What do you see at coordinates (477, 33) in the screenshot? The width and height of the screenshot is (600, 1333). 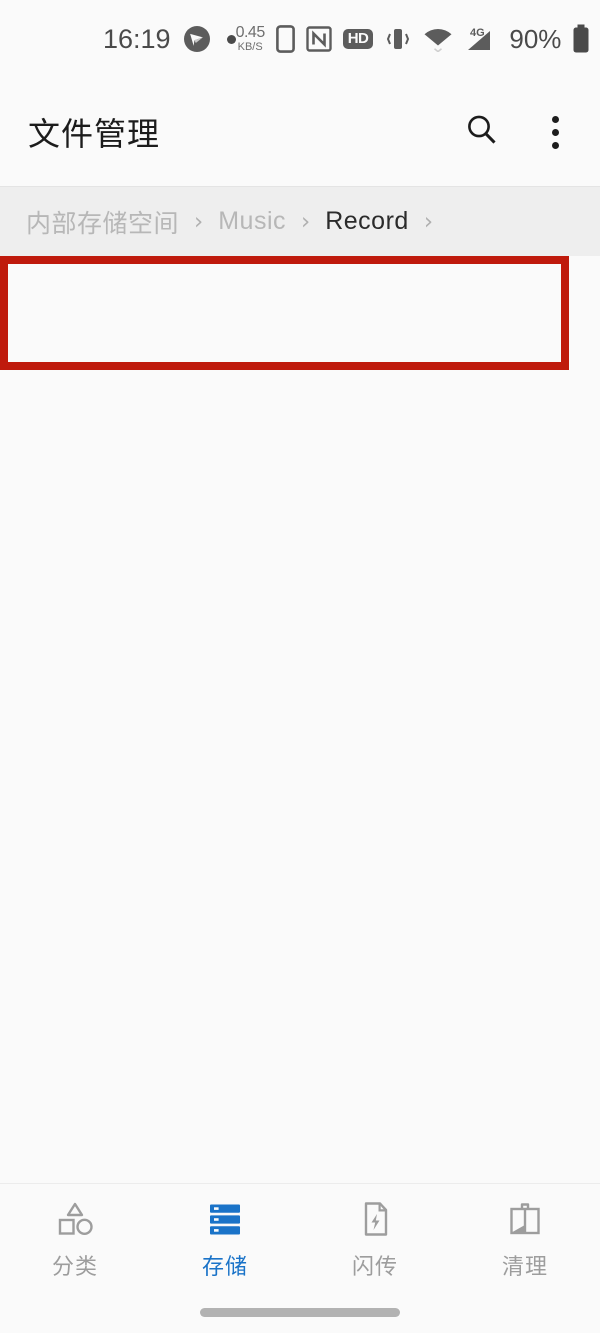 I see `svg-text: 4G` at bounding box center [477, 33].